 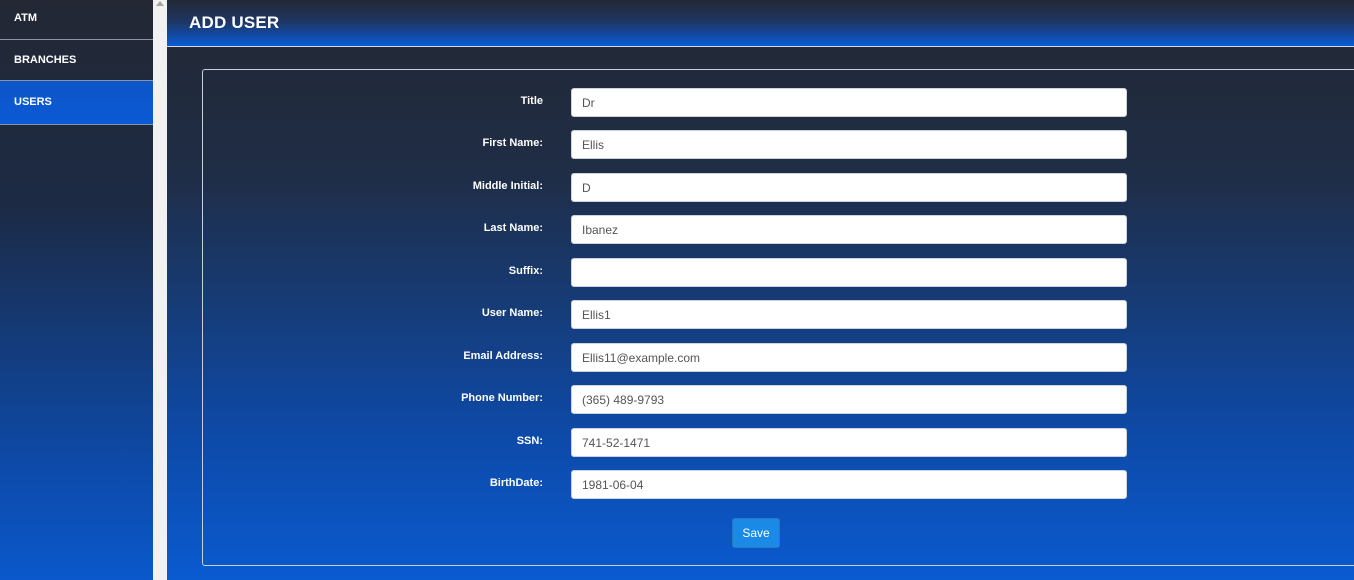 I want to click on form-row-title: Title, so click(x=778, y=103).